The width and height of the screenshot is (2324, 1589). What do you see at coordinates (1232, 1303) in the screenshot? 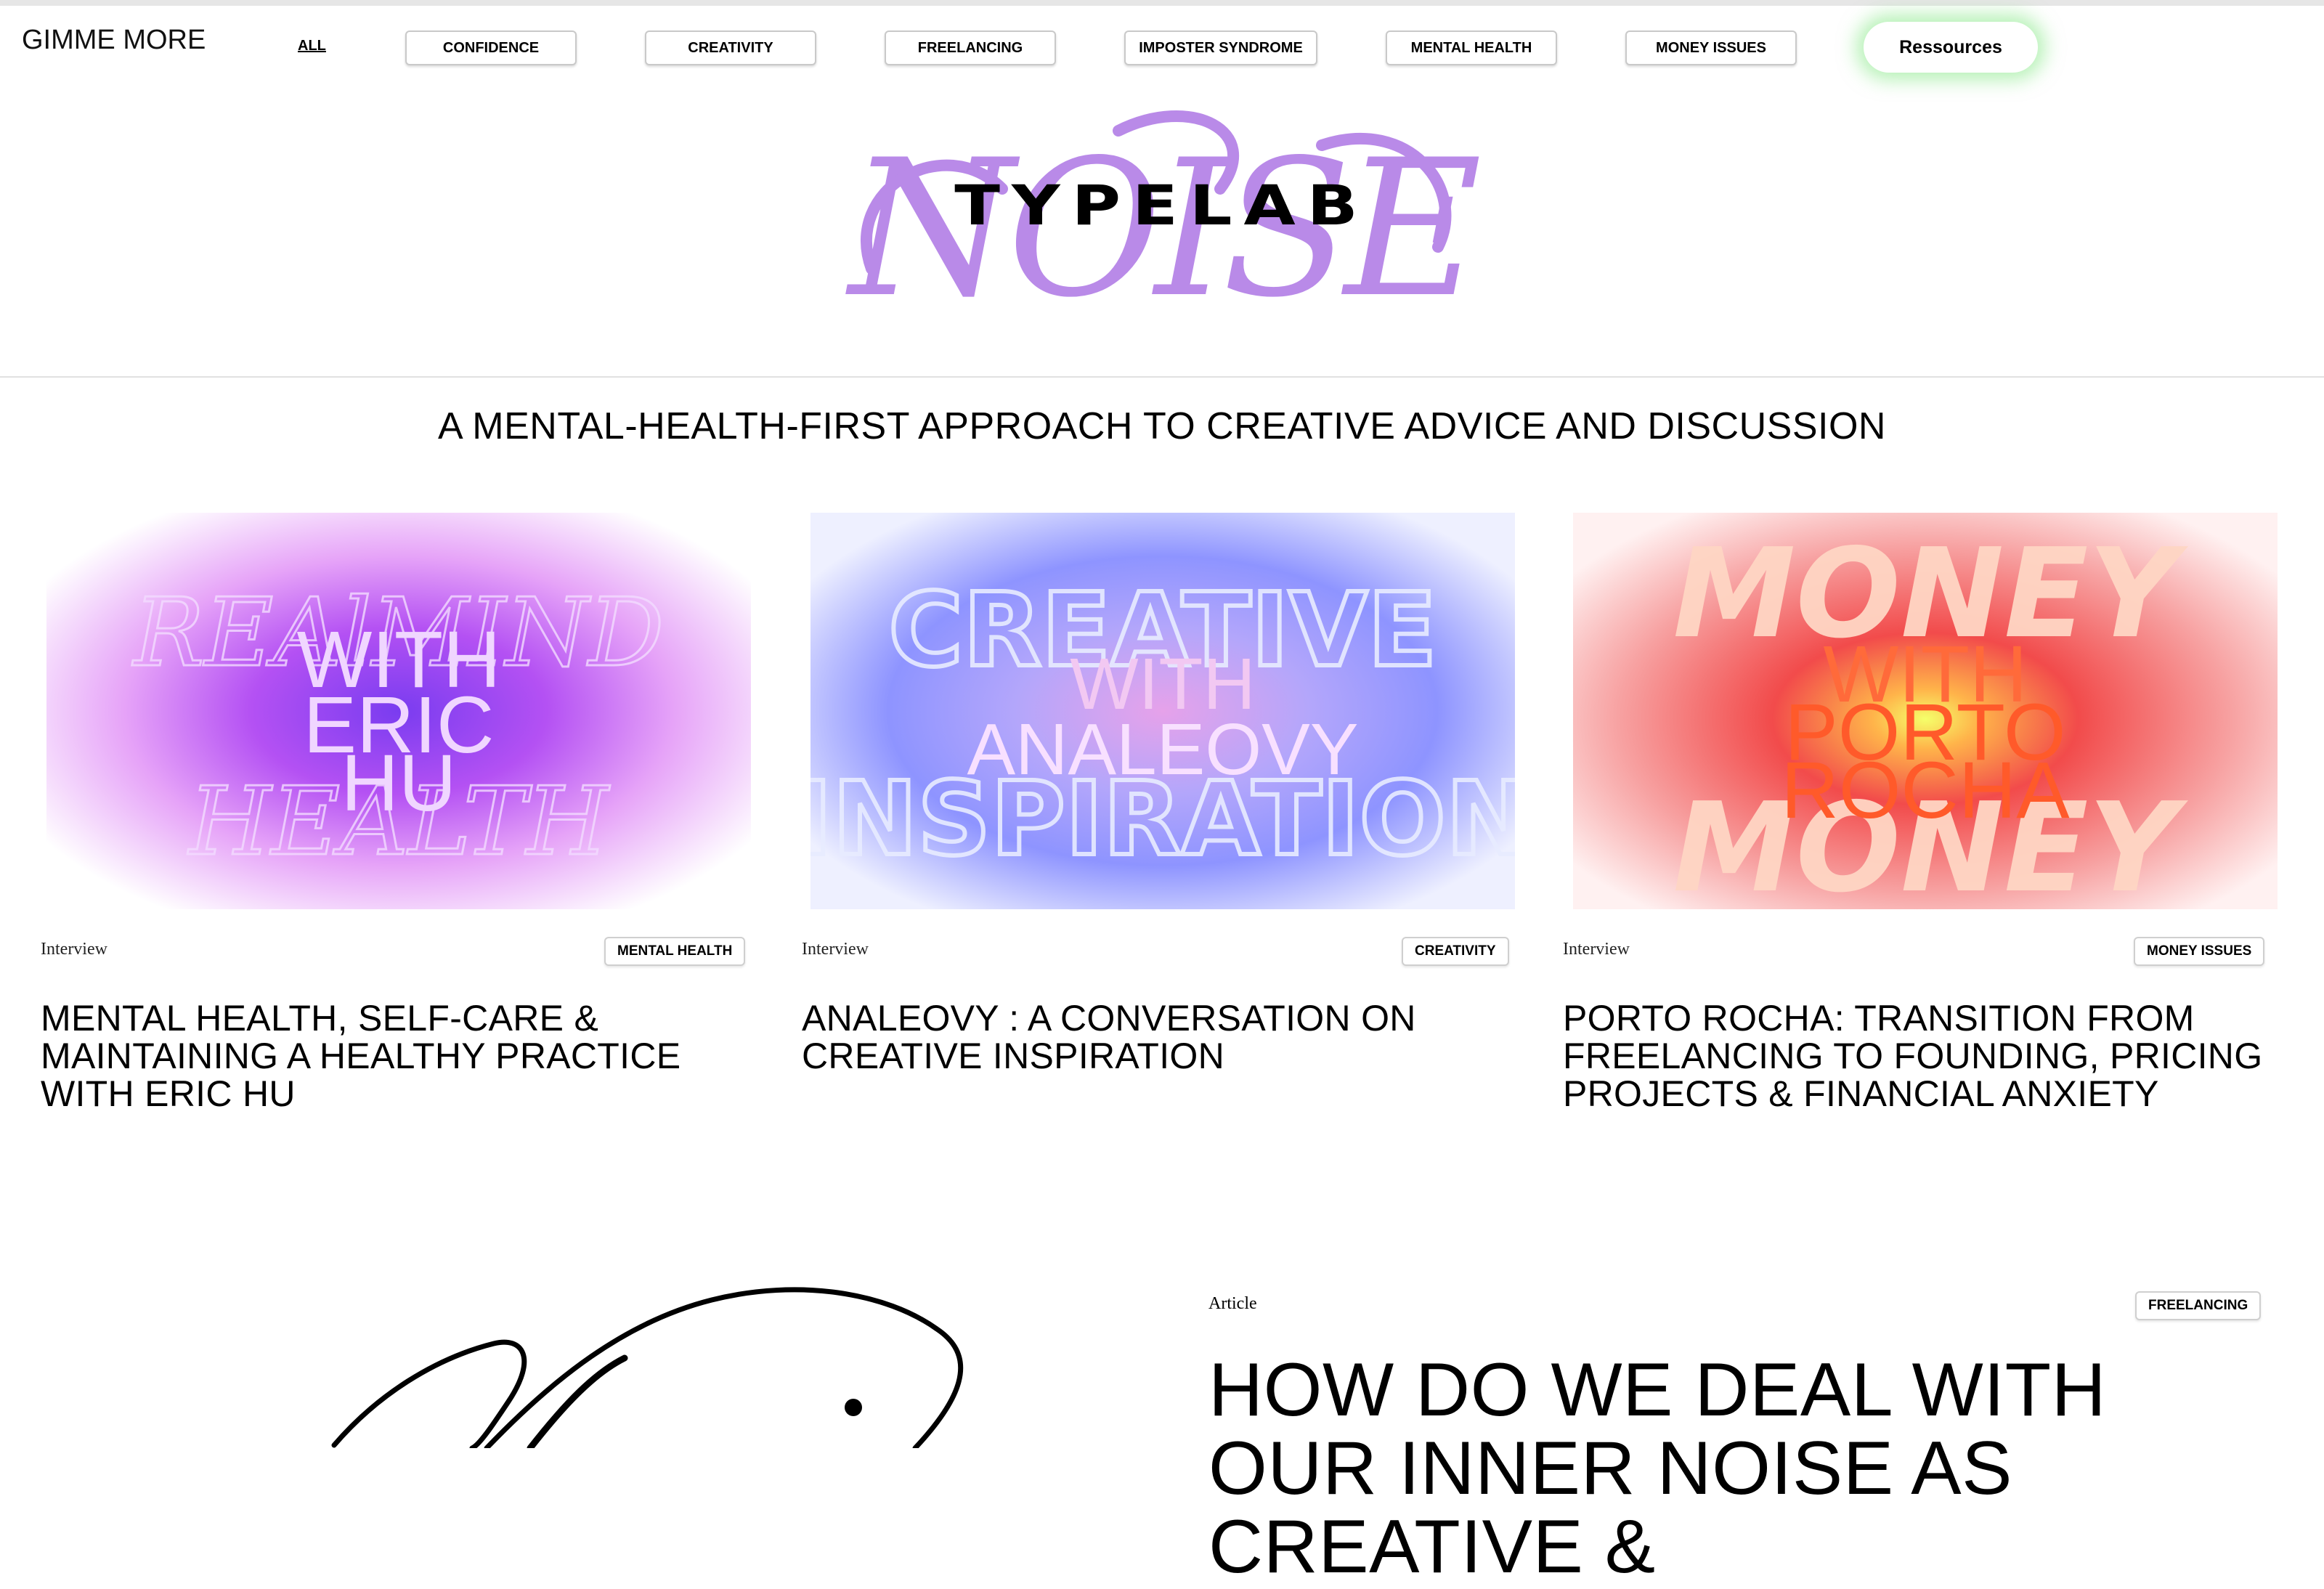
I see `article-type-label: Article` at bounding box center [1232, 1303].